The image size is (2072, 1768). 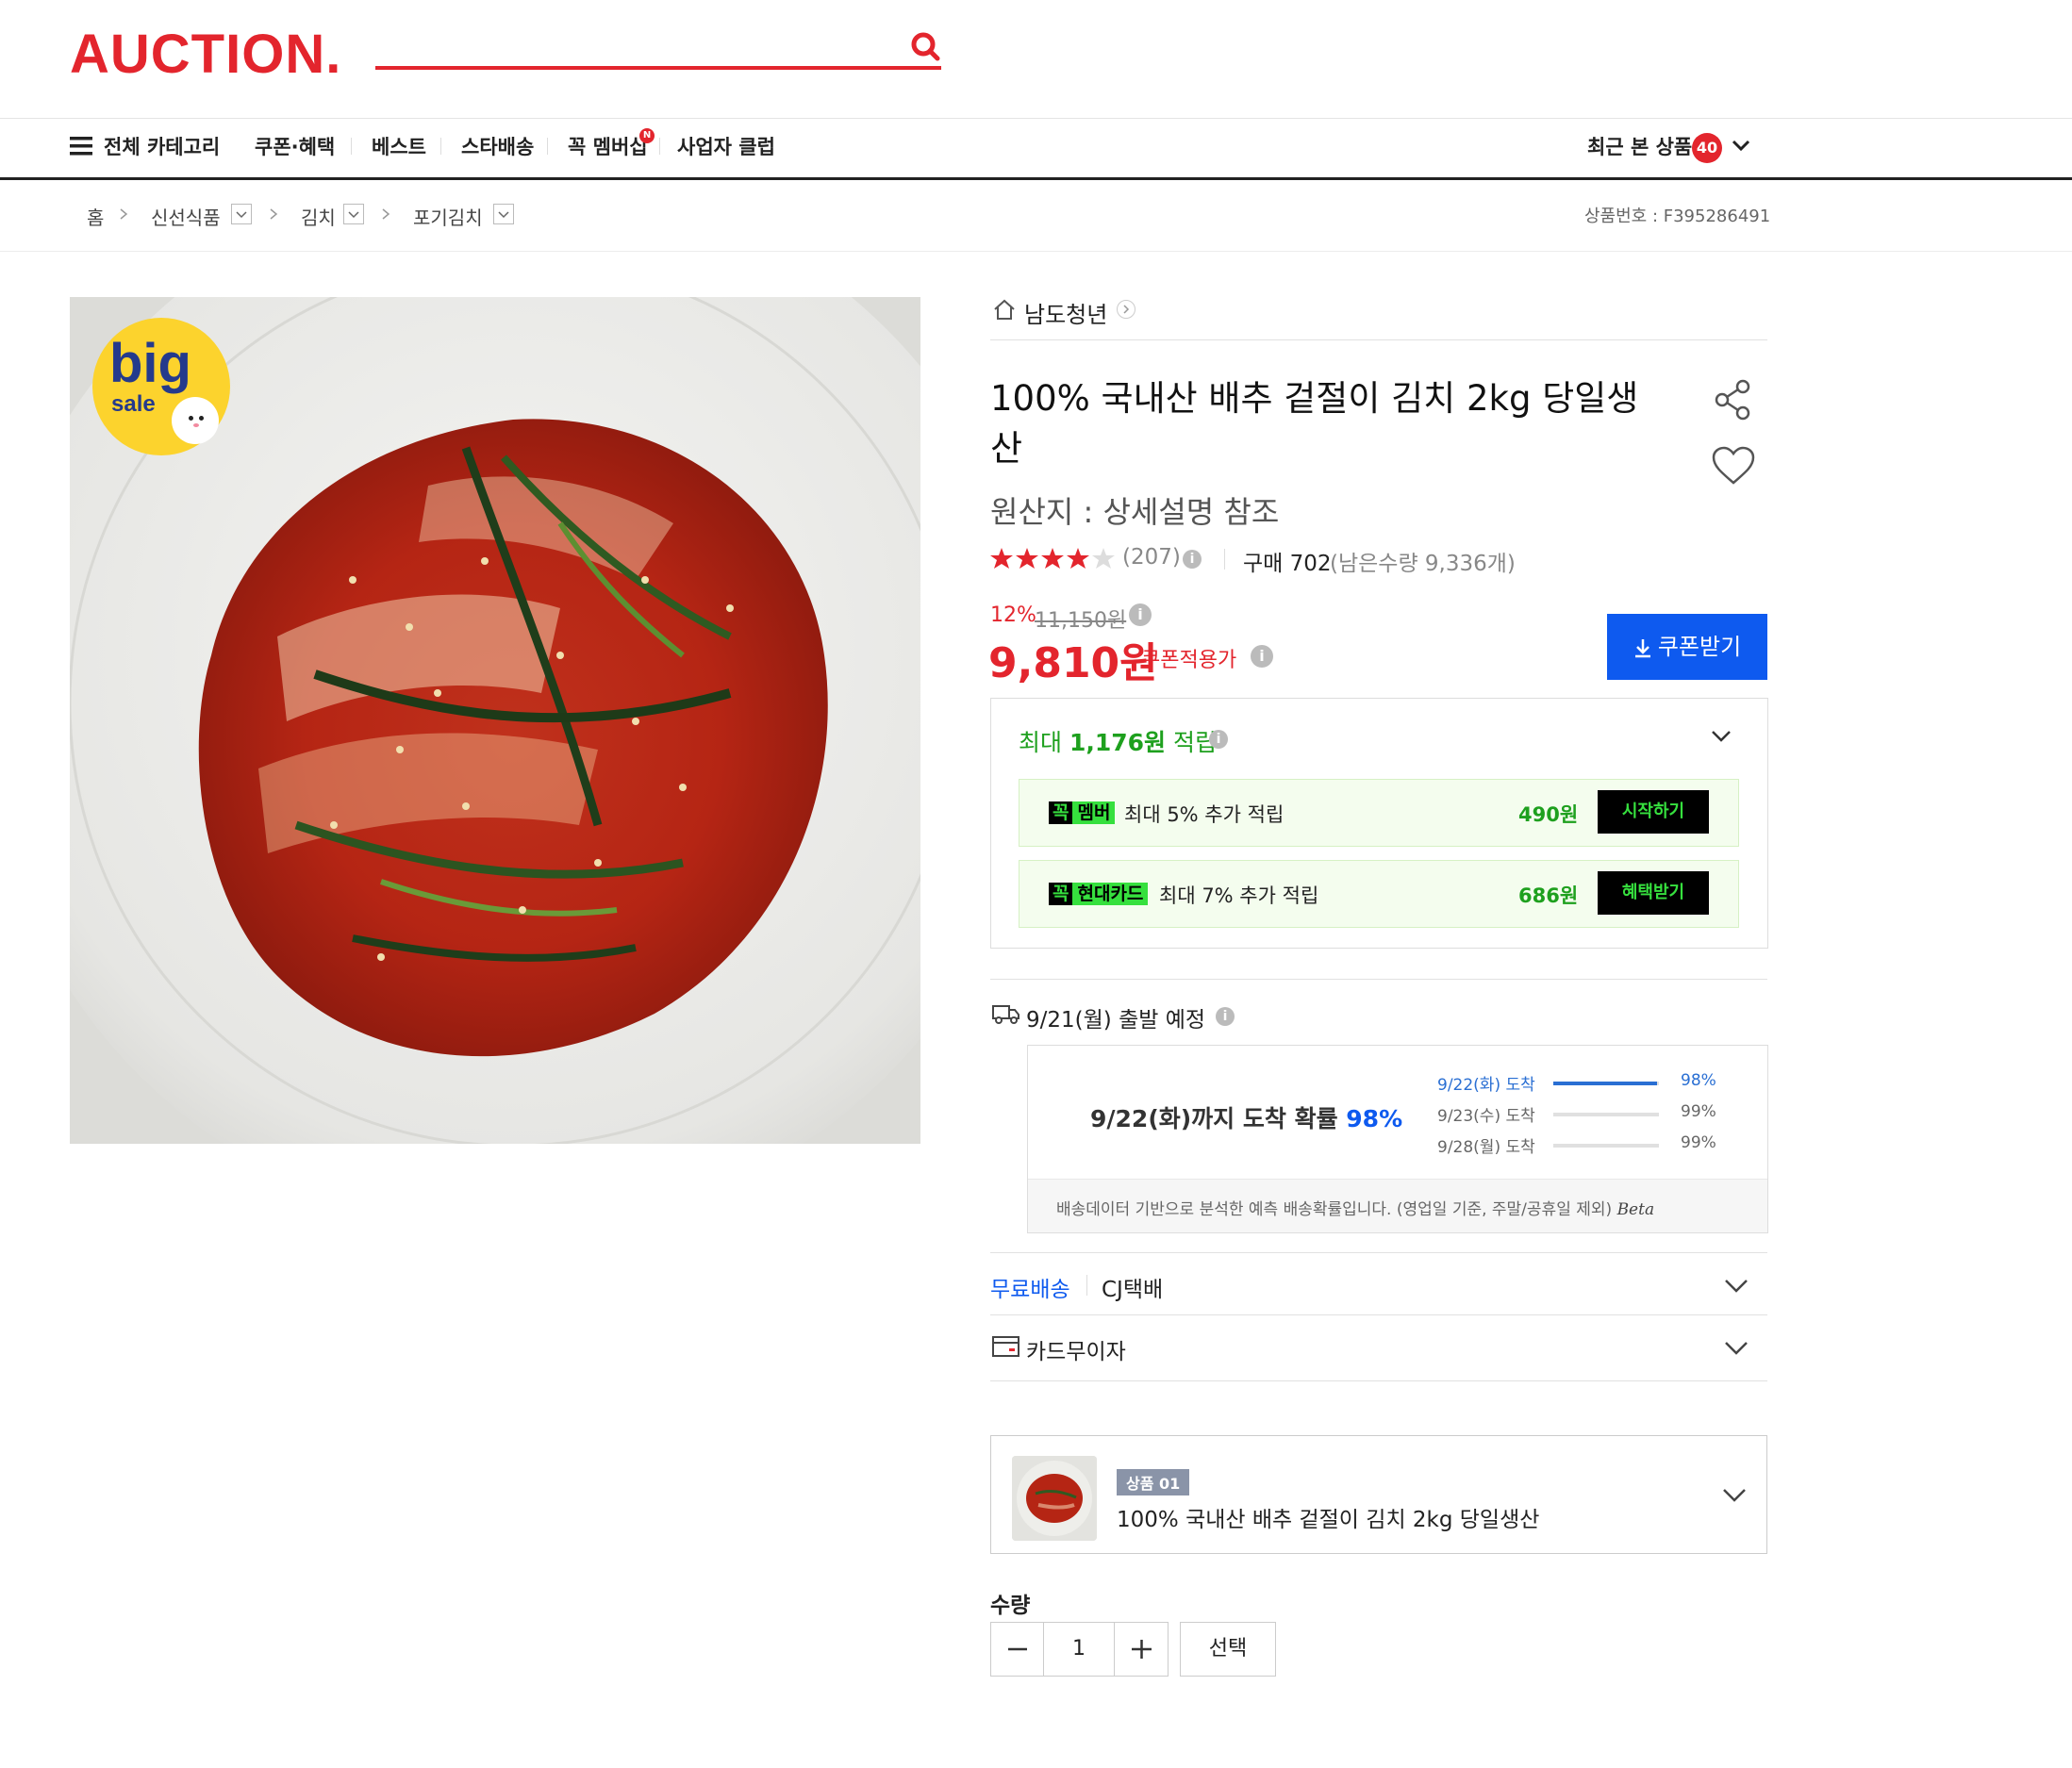 What do you see at coordinates (658, 68) in the screenshot?
I see `search-input` at bounding box center [658, 68].